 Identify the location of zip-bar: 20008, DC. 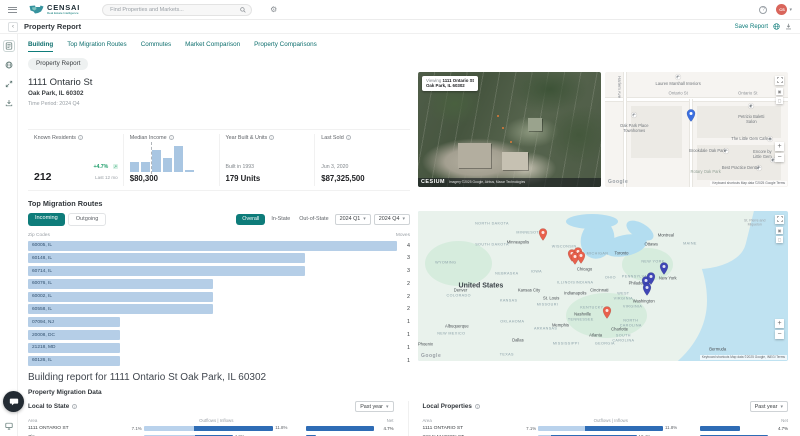
(74, 335).